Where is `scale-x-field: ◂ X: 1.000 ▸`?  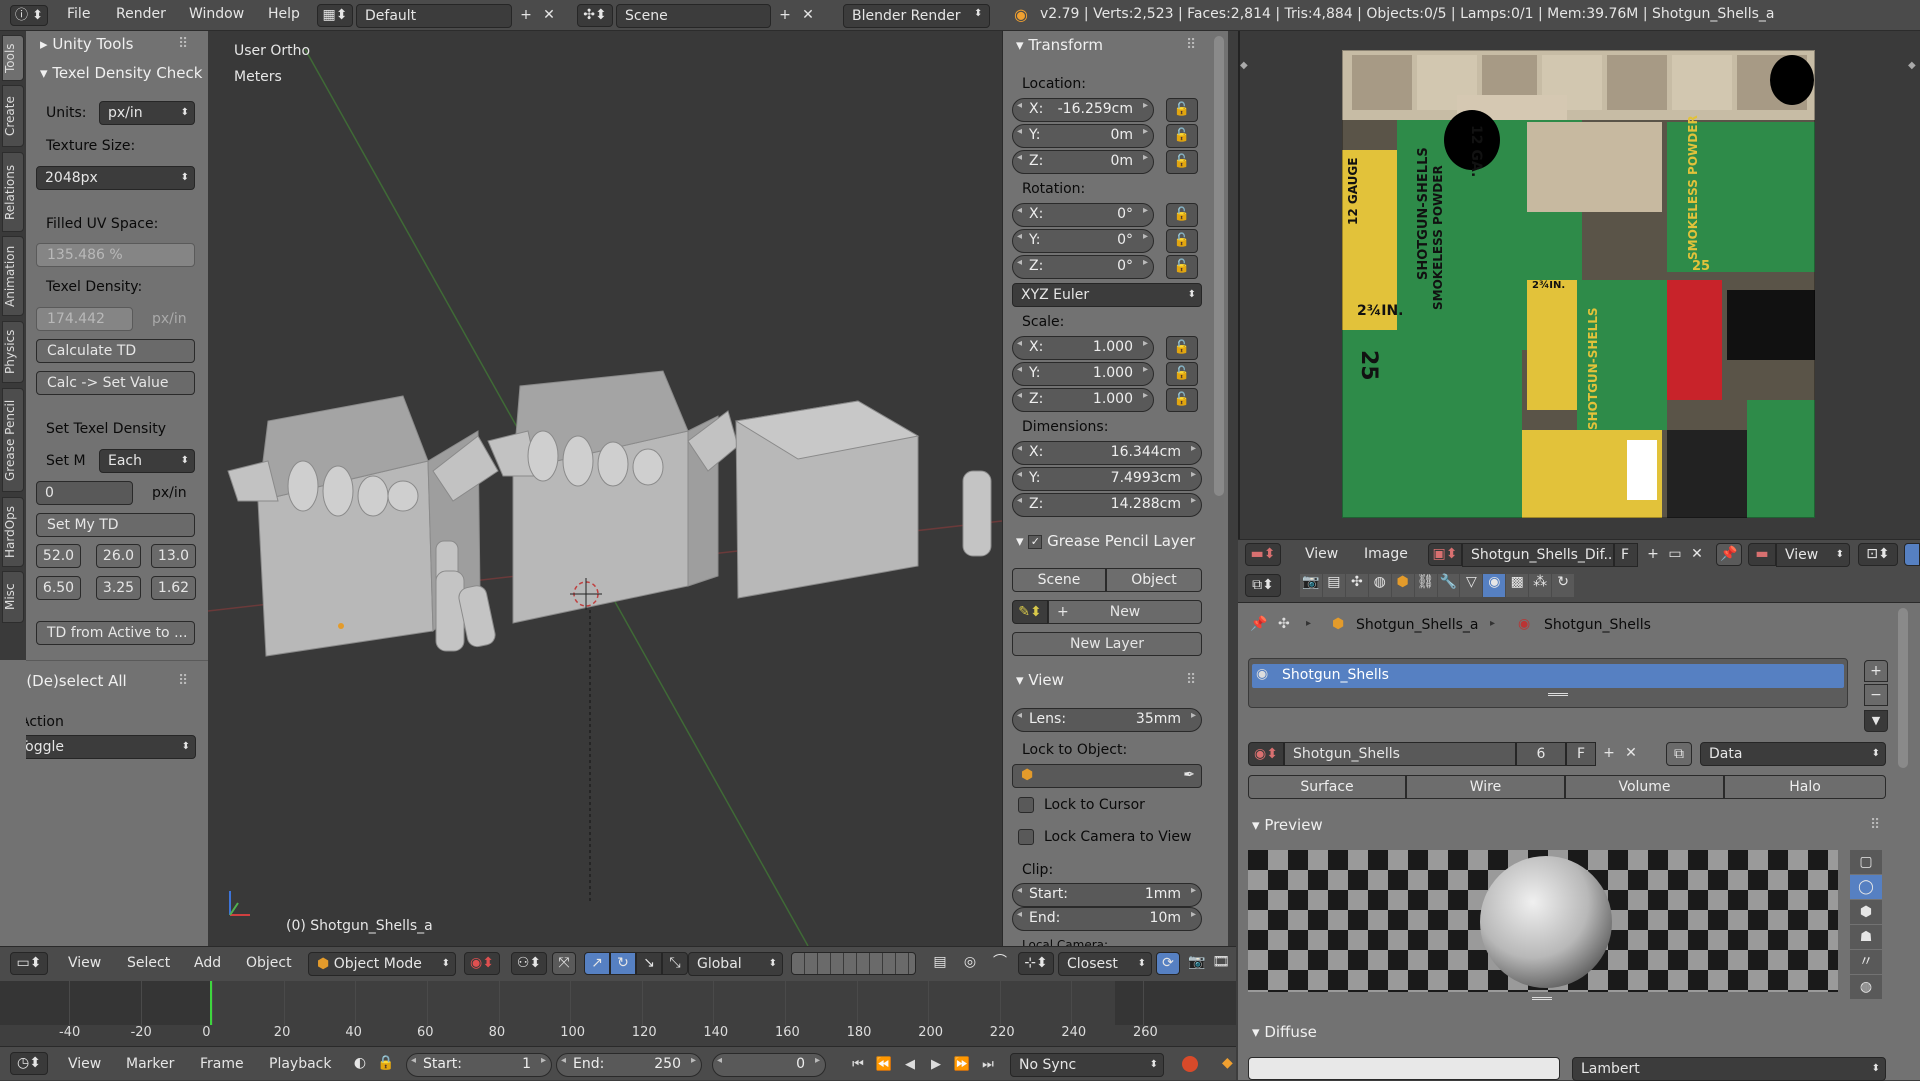
scale-x-field: ◂ X: 1.000 ▸ is located at coordinates (1083, 348).